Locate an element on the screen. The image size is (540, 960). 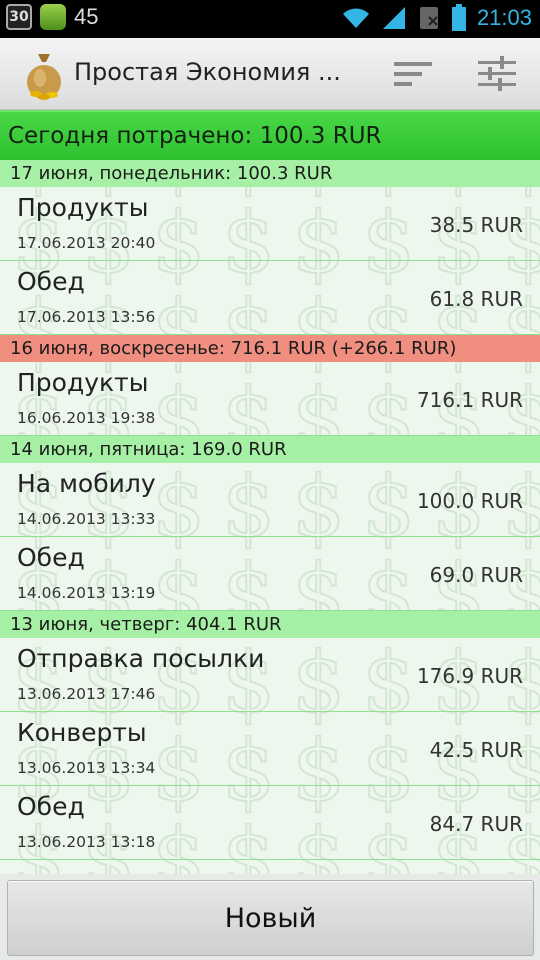
today-spent-label: Сегодня потрачено: 100.3 RUR is located at coordinates (195, 136).